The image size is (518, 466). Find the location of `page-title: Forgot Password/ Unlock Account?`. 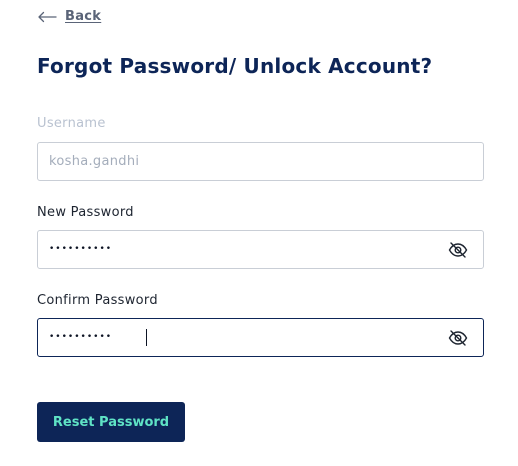

page-title: Forgot Password/ Unlock Account? is located at coordinates (235, 66).